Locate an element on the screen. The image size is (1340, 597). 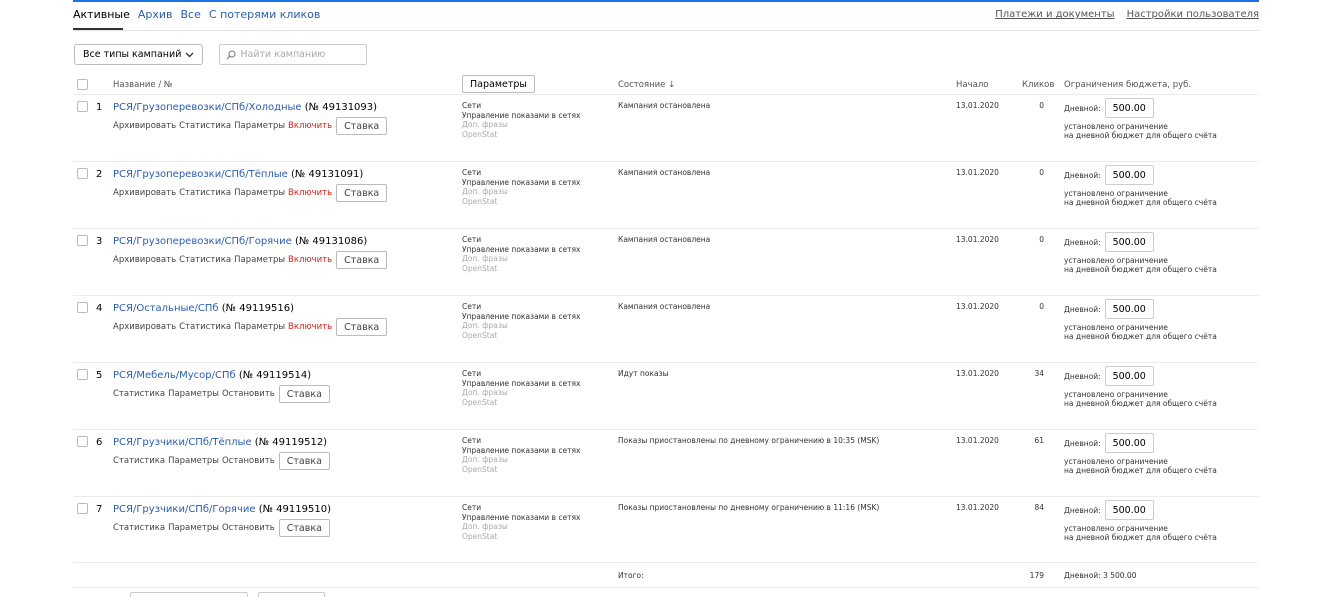
campaign-name-link: РСЯ/Грузоперевозки/СПб/Тёплые is located at coordinates (200, 174).